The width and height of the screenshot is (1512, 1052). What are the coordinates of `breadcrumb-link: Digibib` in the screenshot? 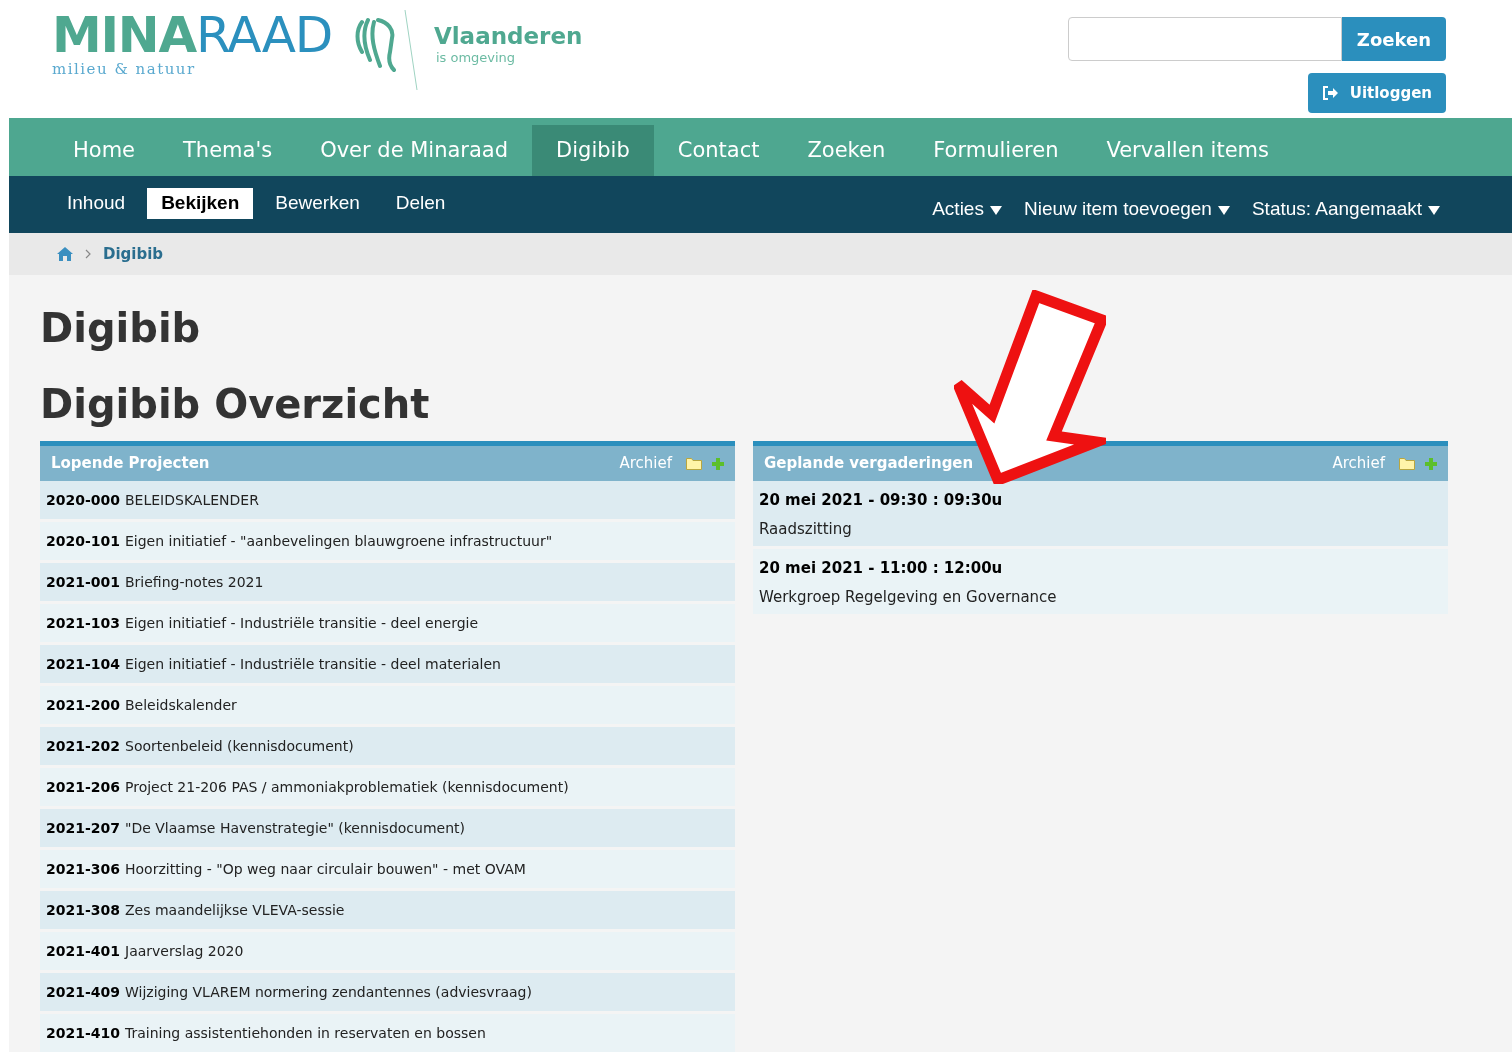 It's located at (133, 254).